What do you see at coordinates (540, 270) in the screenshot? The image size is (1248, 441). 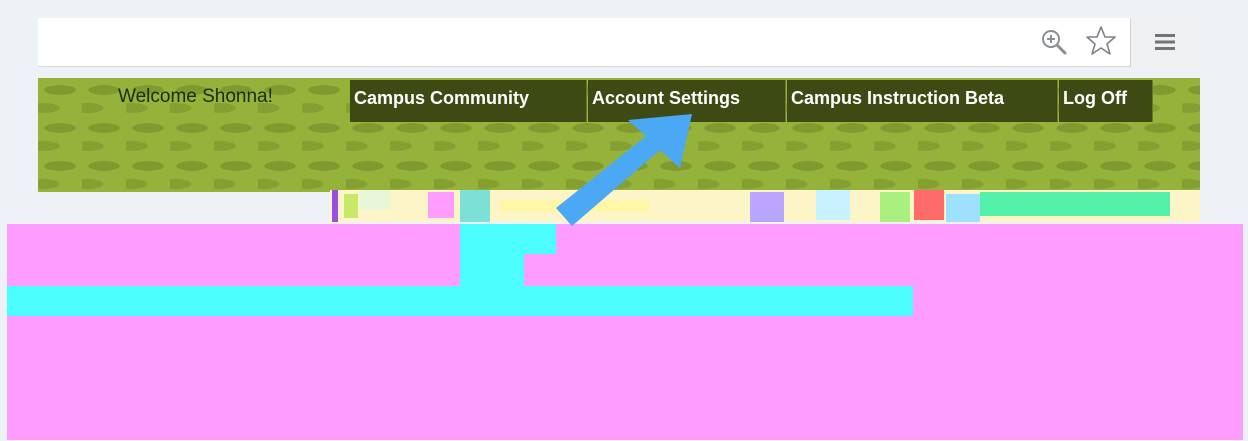 I see `corrupted-pink-notch` at bounding box center [540, 270].